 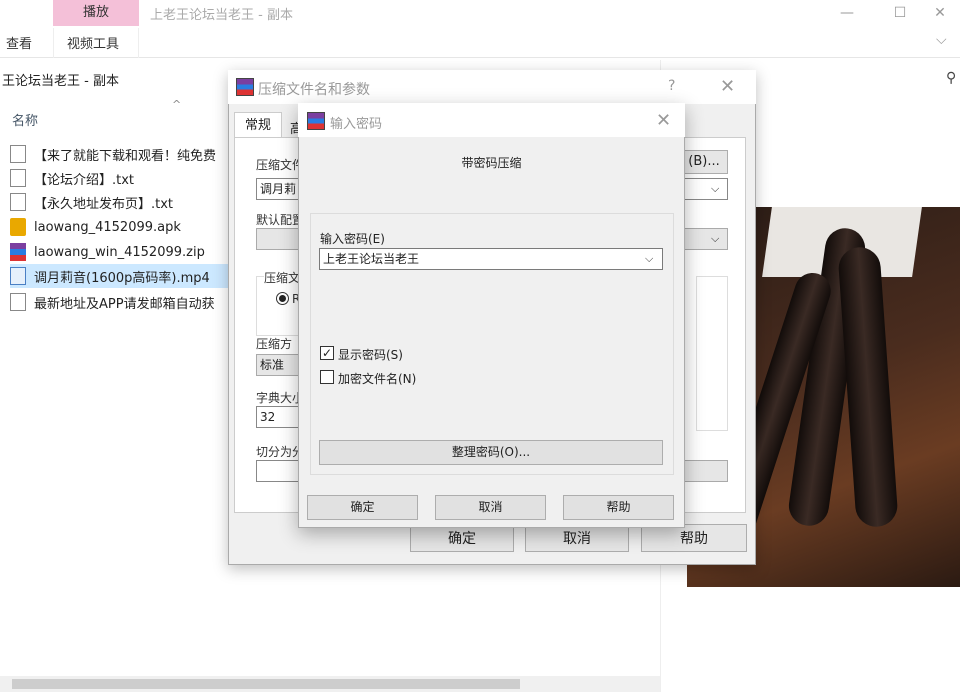 What do you see at coordinates (221, 15) in the screenshot?
I see `explorer-window-title: 上老王论坛当老王 - 副本` at bounding box center [221, 15].